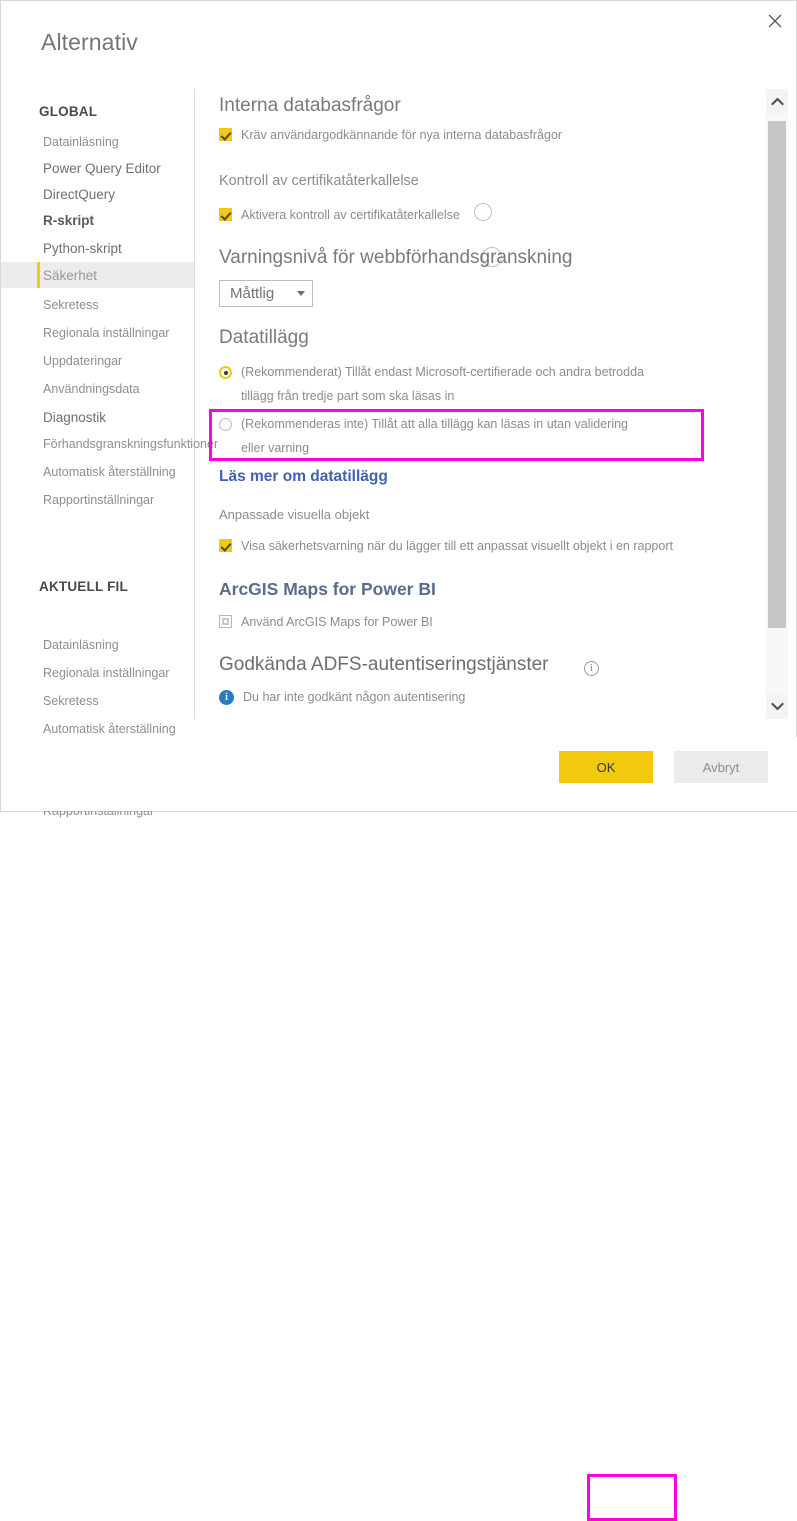  Describe the element at coordinates (777, 374) in the screenshot. I see `scrollbar-thumb` at that location.